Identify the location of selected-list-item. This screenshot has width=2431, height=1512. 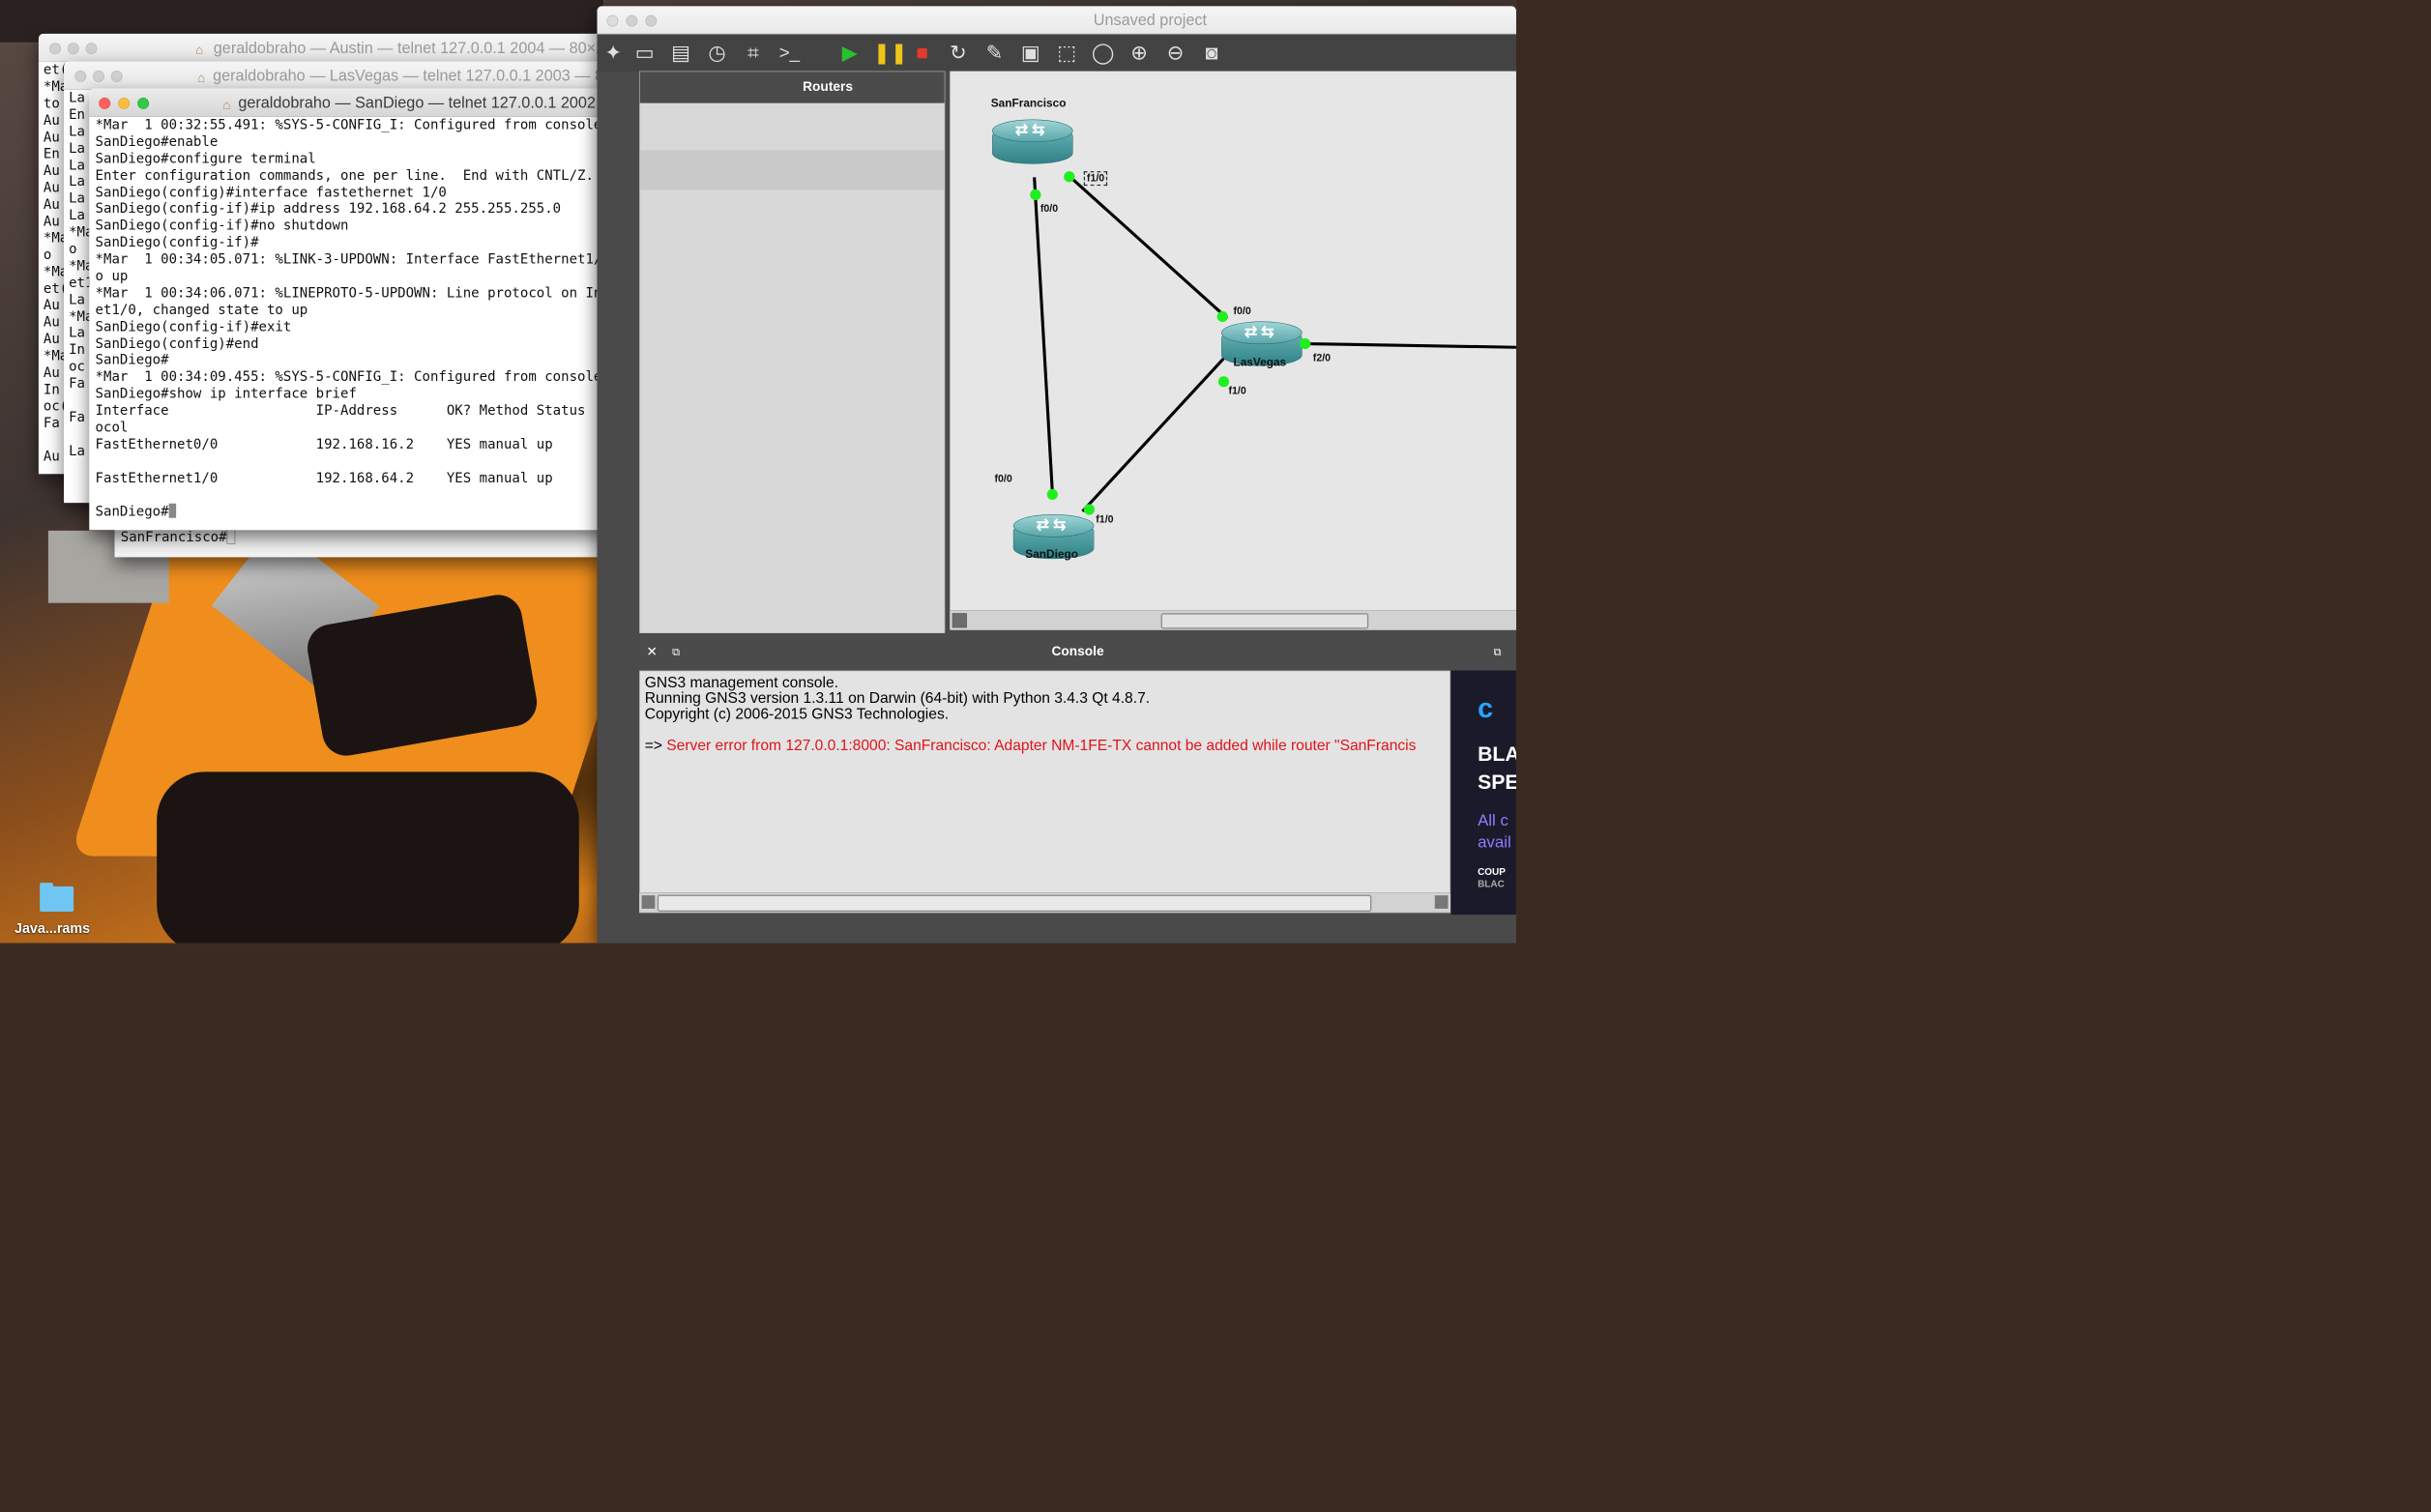
(792, 170).